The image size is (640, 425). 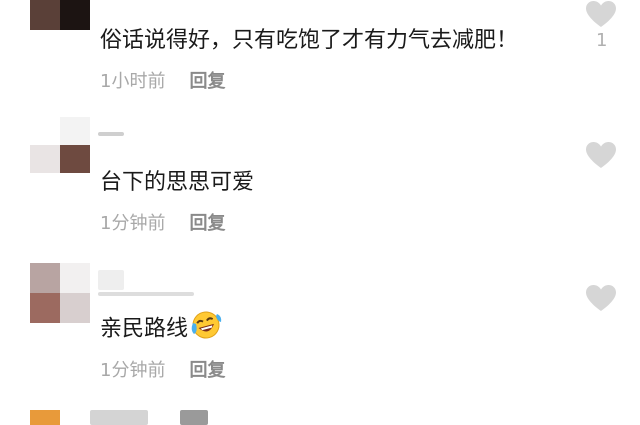 I want to click on comment-meta: 1小时前 回复, so click(x=162, y=82).